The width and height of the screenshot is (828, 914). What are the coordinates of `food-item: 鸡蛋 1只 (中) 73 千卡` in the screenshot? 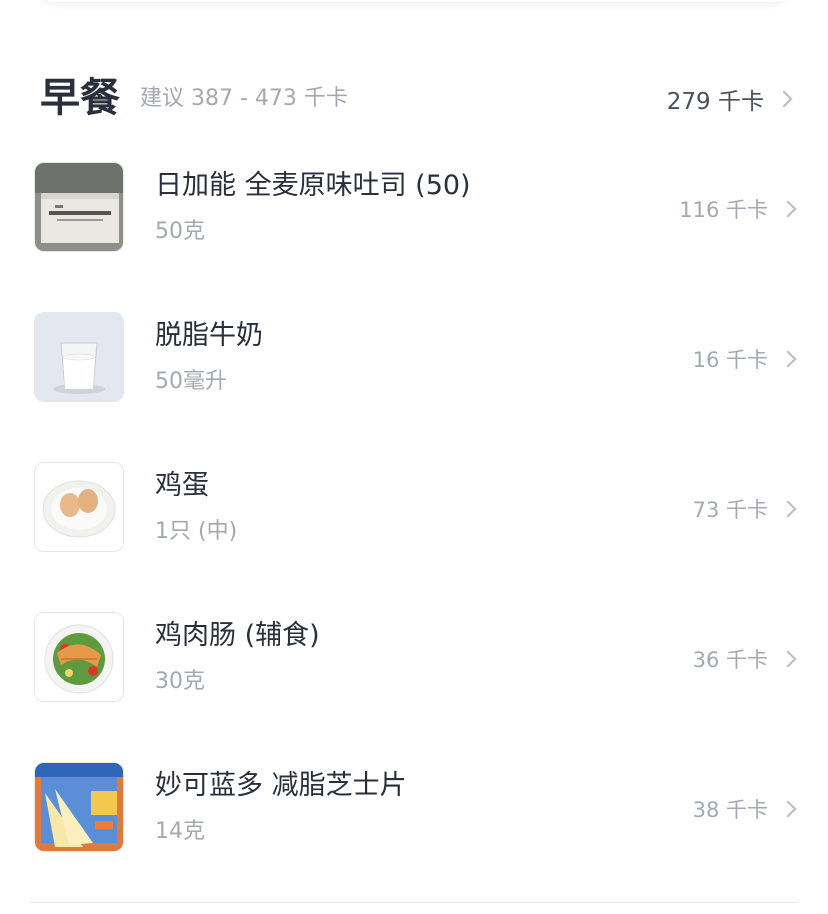 It's located at (414, 507).